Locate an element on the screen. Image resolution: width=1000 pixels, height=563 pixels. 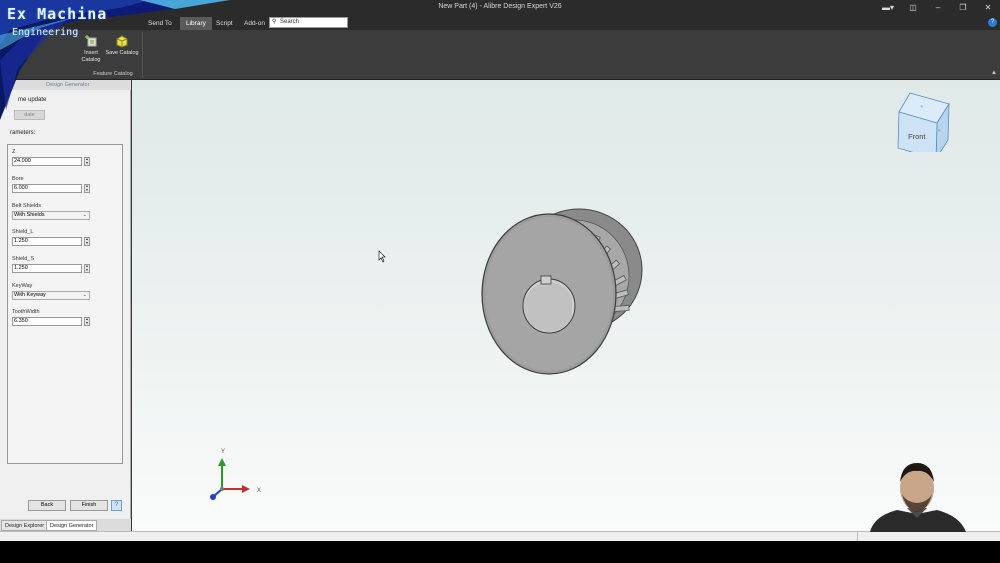
layout-icon: ◫ is located at coordinates (913, 8).